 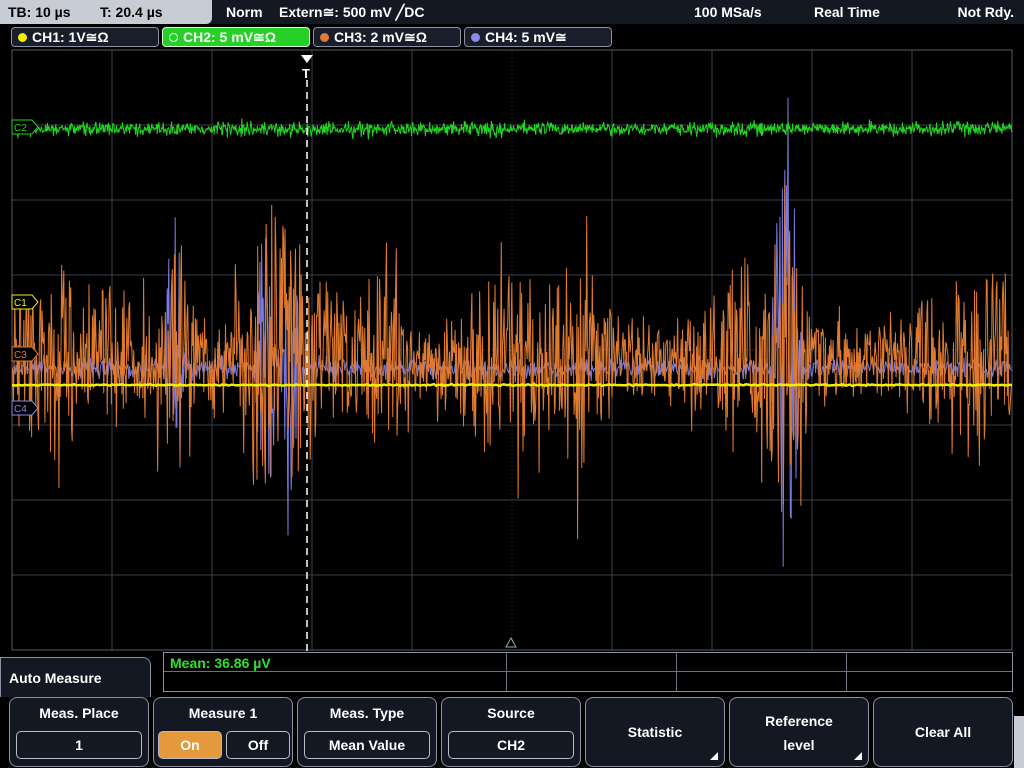 I want to click on acquisition-mode: Real Time, so click(x=847, y=12).